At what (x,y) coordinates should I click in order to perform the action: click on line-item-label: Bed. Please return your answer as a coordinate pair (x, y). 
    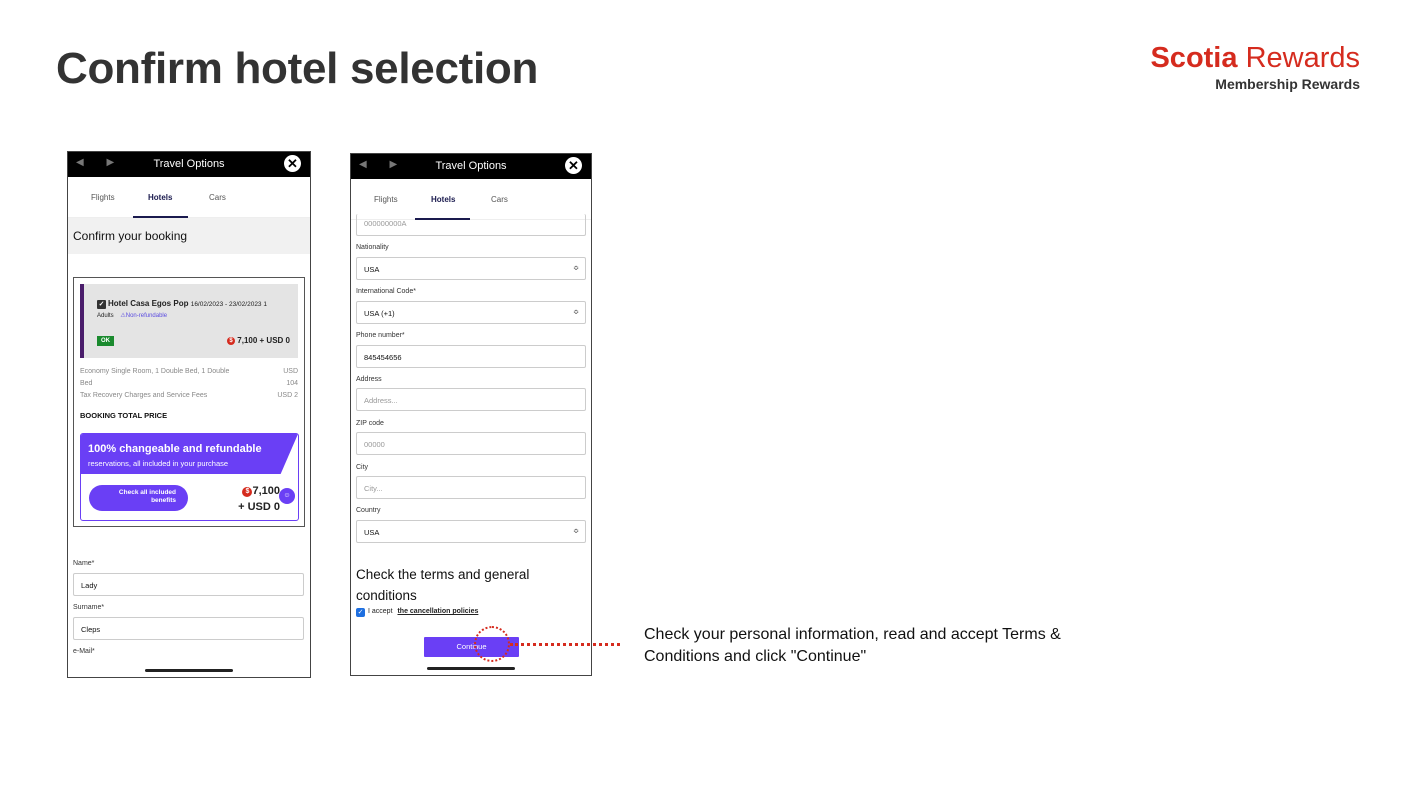
    Looking at the image, I should click on (86, 383).